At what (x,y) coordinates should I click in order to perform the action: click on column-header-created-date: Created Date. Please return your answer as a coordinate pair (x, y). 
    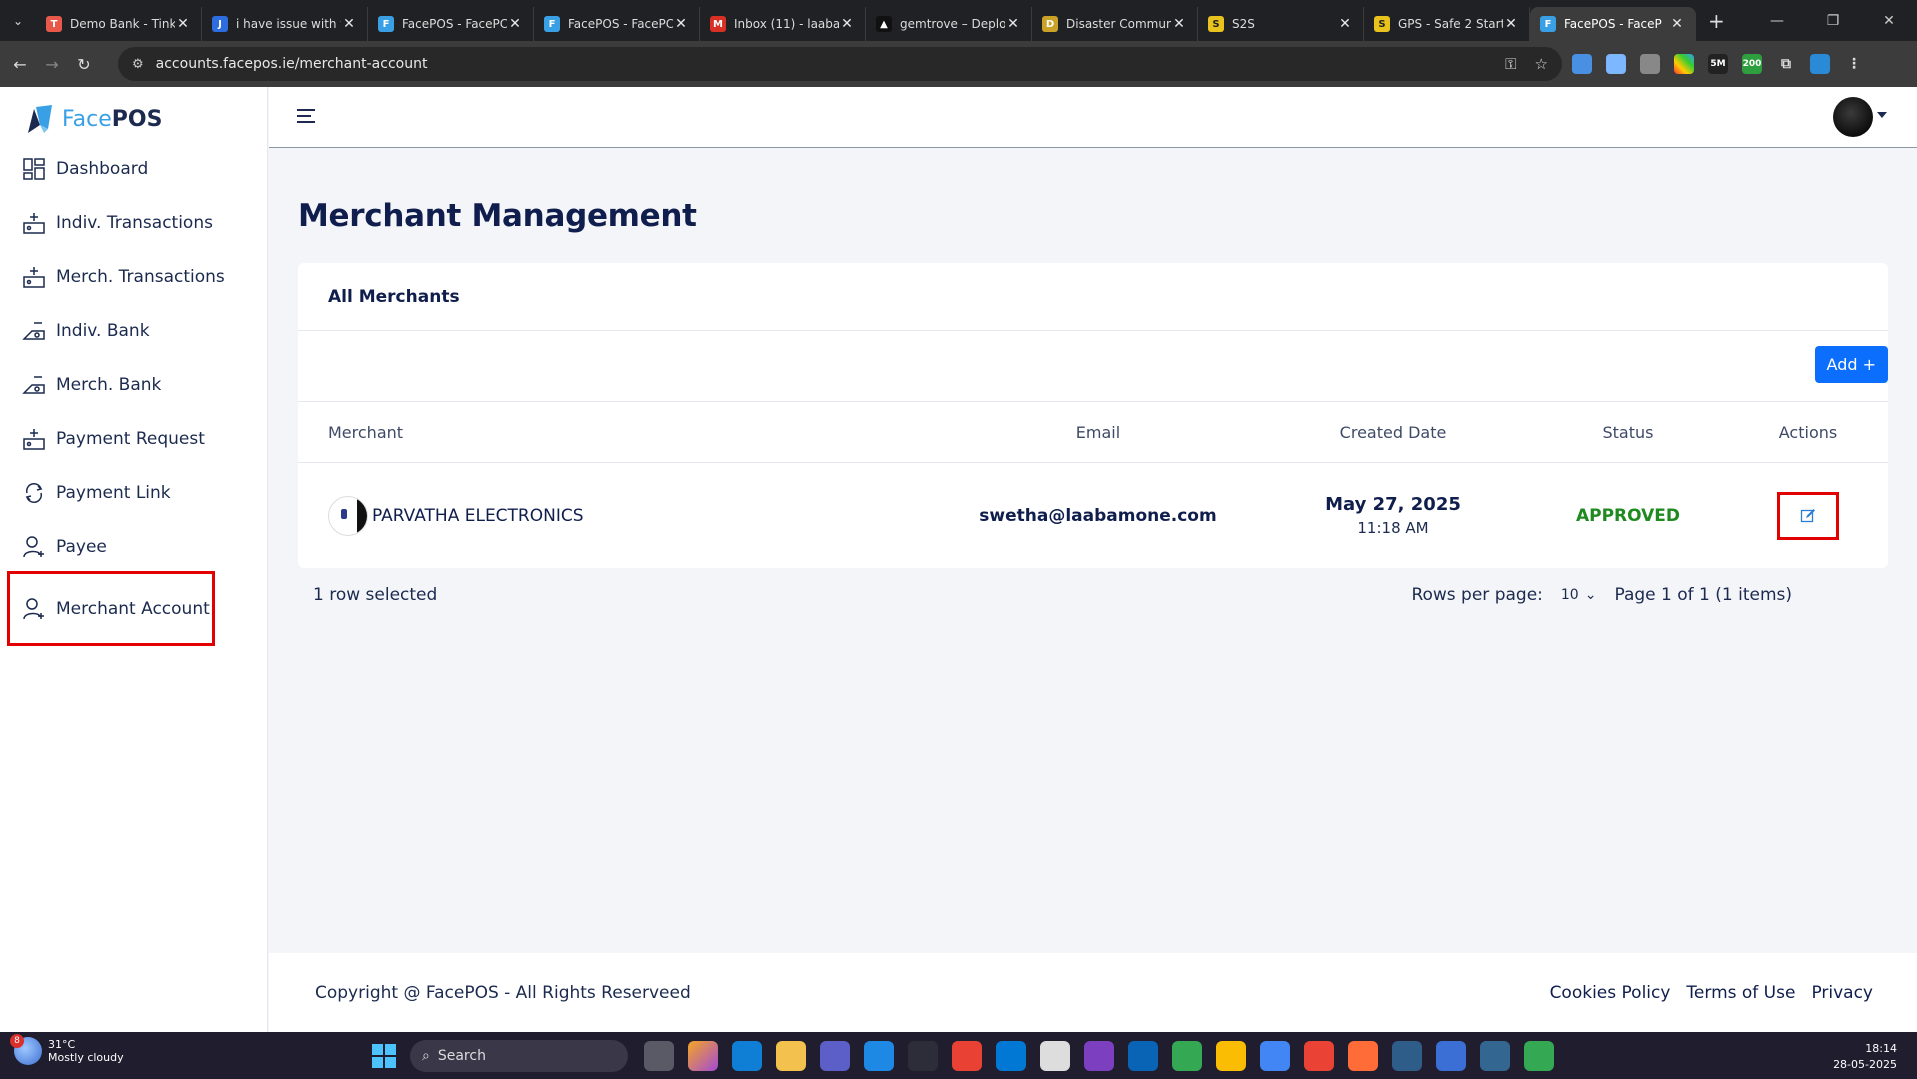
    Looking at the image, I should click on (1393, 432).